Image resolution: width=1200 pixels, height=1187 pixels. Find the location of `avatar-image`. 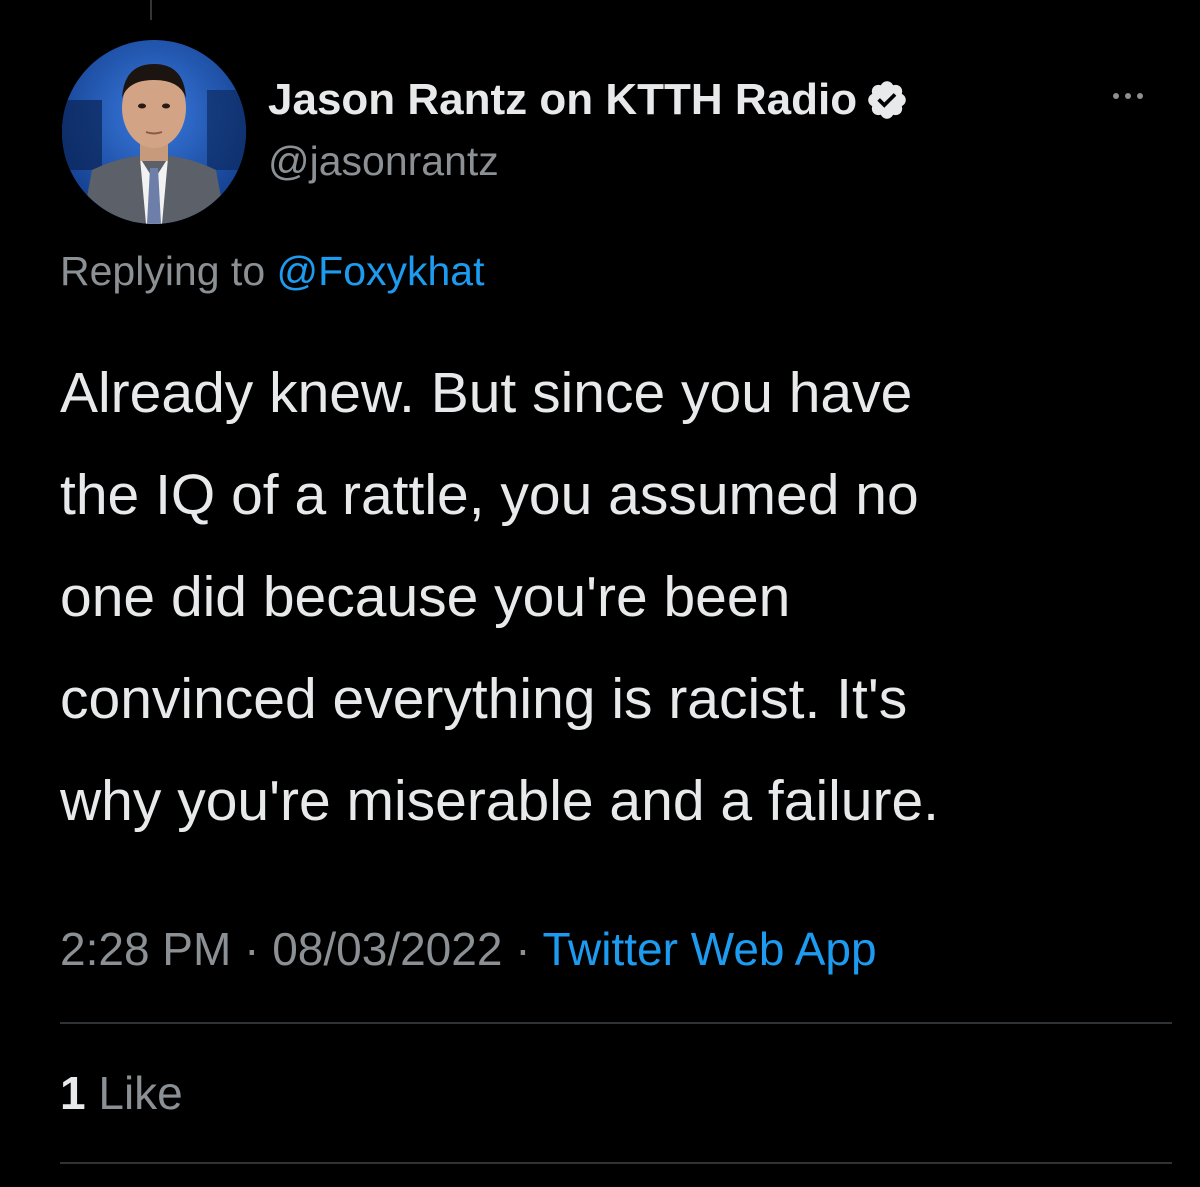

avatar-image is located at coordinates (154, 132).